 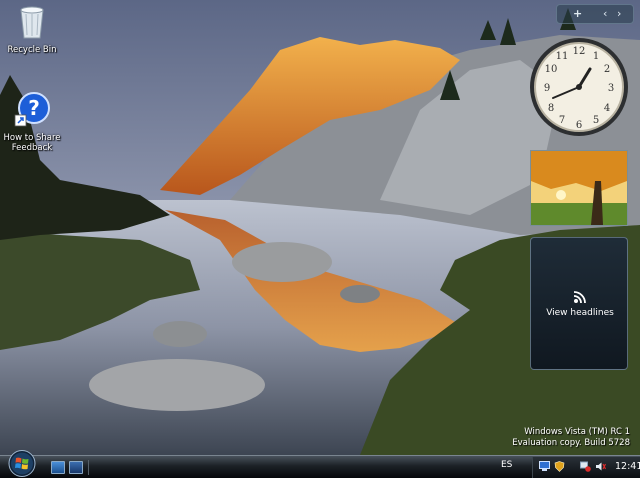 What do you see at coordinates (571, 443) in the screenshot?
I see `watermark-line-2: Evaluation copy. Build 5728` at bounding box center [571, 443].